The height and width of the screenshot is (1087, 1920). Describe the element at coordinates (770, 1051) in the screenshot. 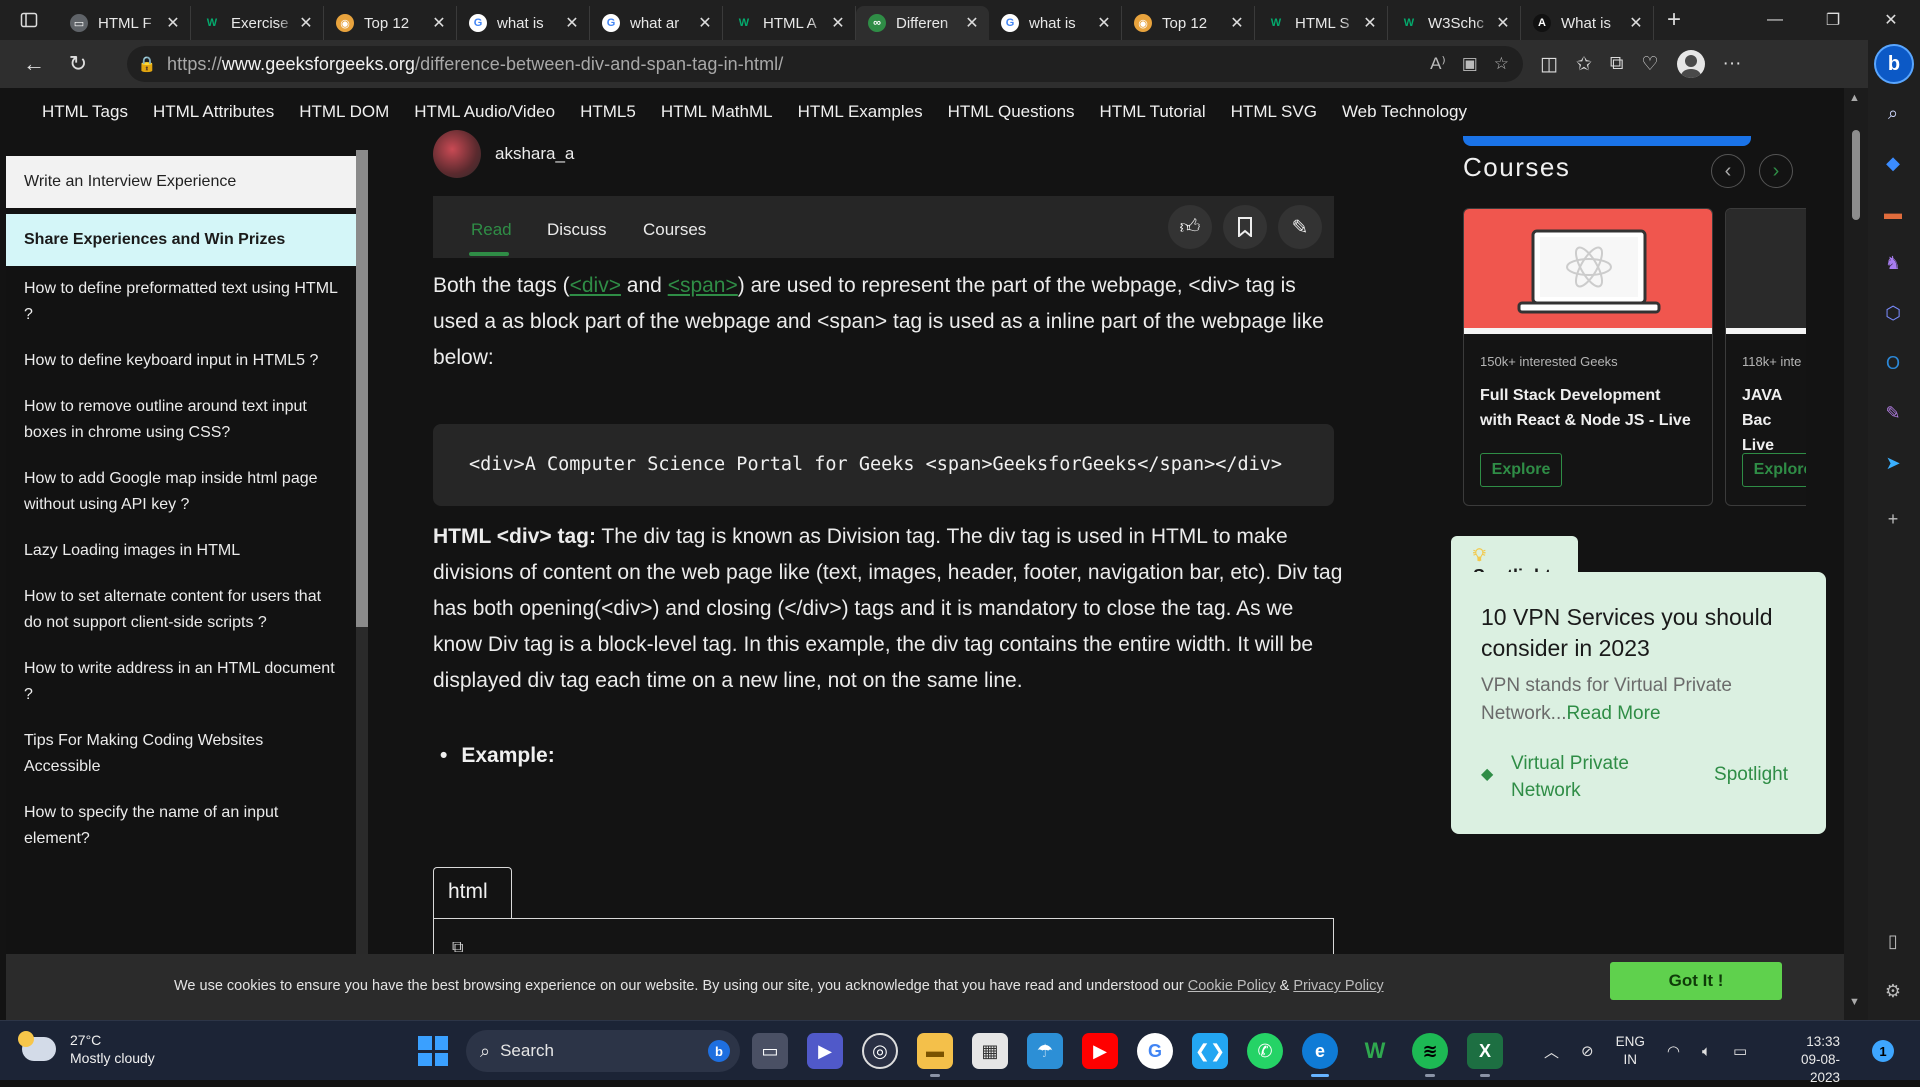

I see `task-view-icon: ▭` at that location.